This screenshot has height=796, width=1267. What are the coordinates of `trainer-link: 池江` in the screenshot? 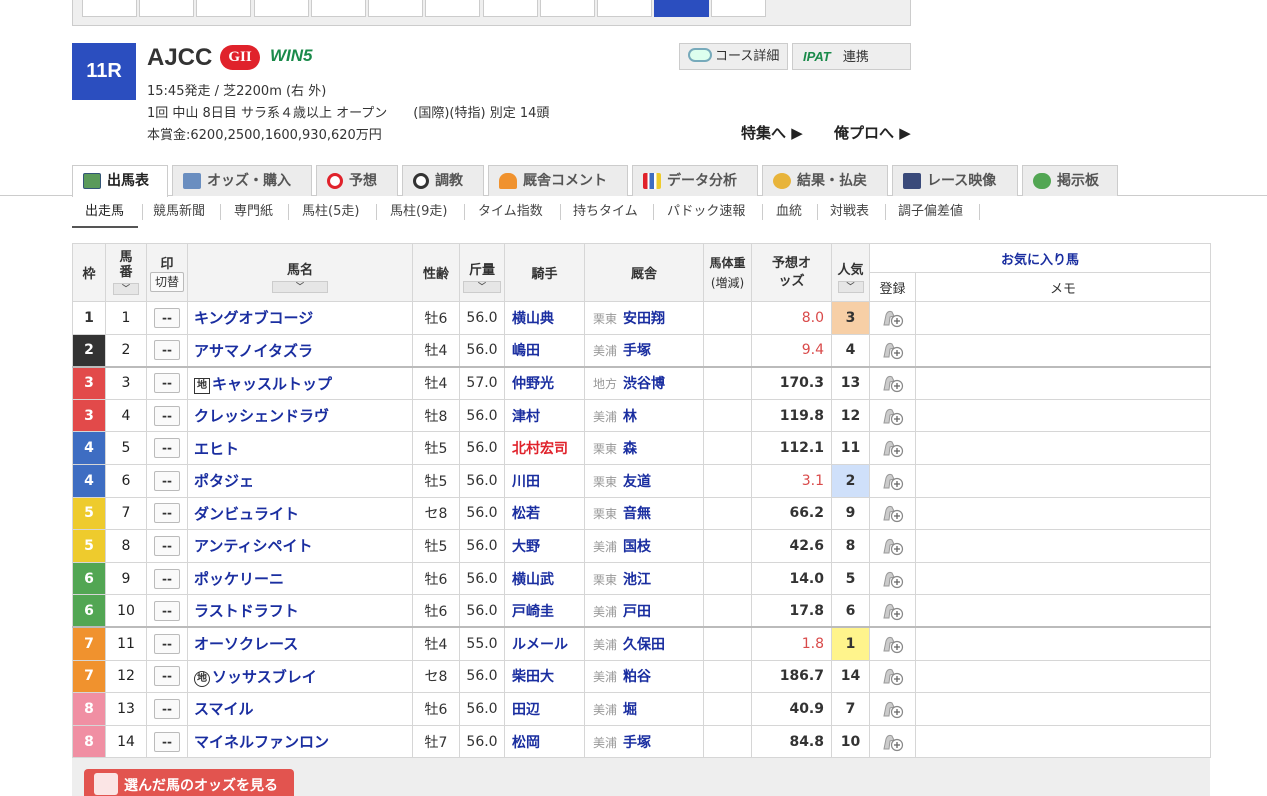 It's located at (637, 580).